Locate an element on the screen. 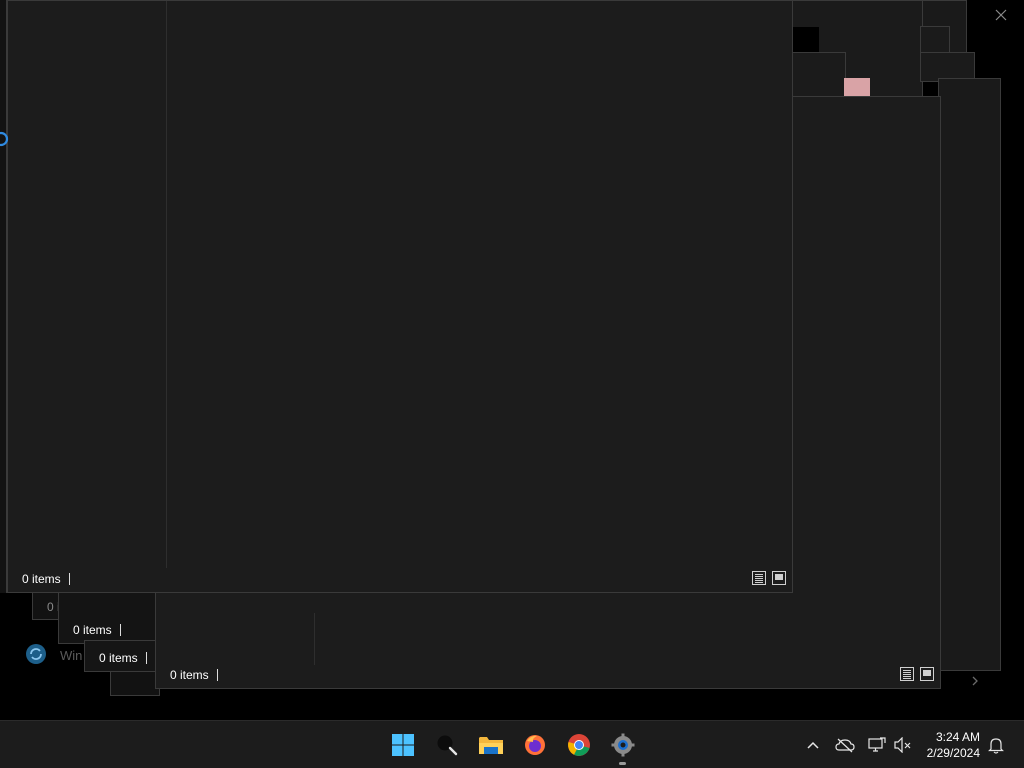 The width and height of the screenshot is (1024, 768). sync-icon is located at coordinates (36, 654).